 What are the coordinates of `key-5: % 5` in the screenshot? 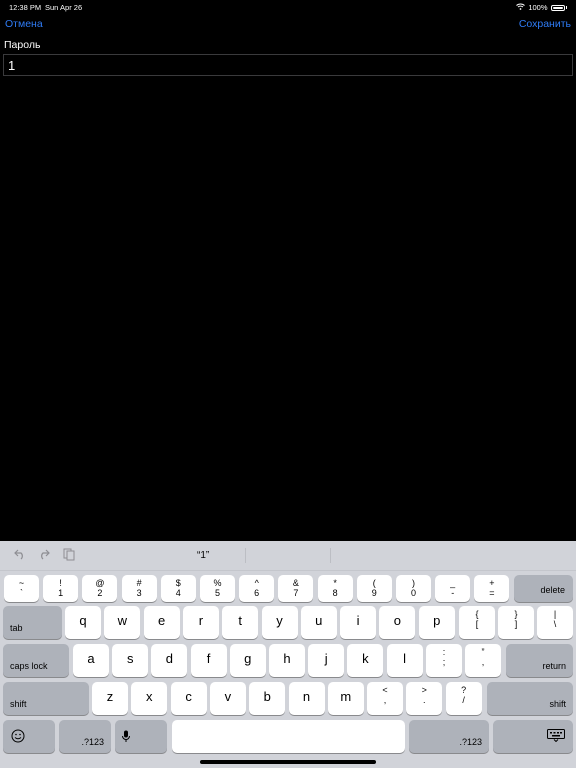 It's located at (217, 588).